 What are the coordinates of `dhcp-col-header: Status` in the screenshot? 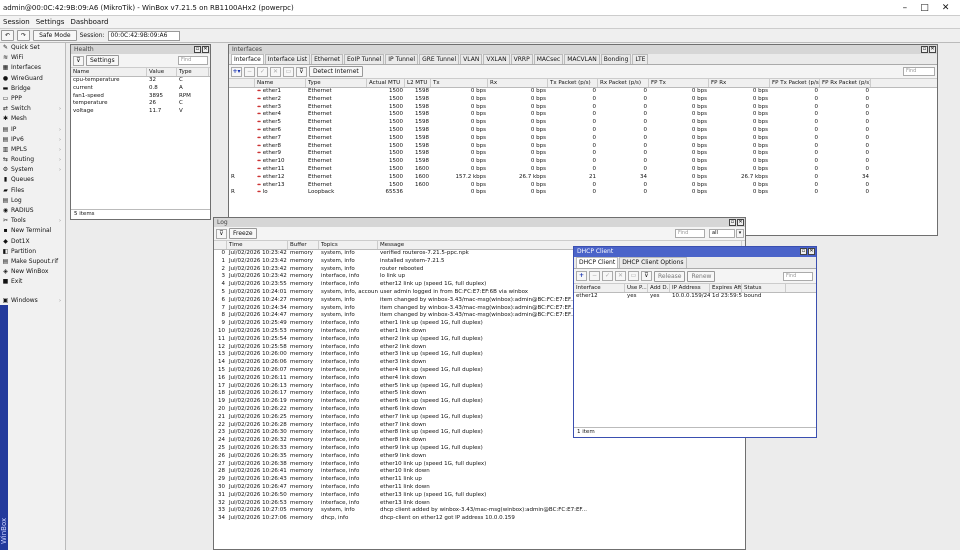 It's located at (764, 288).